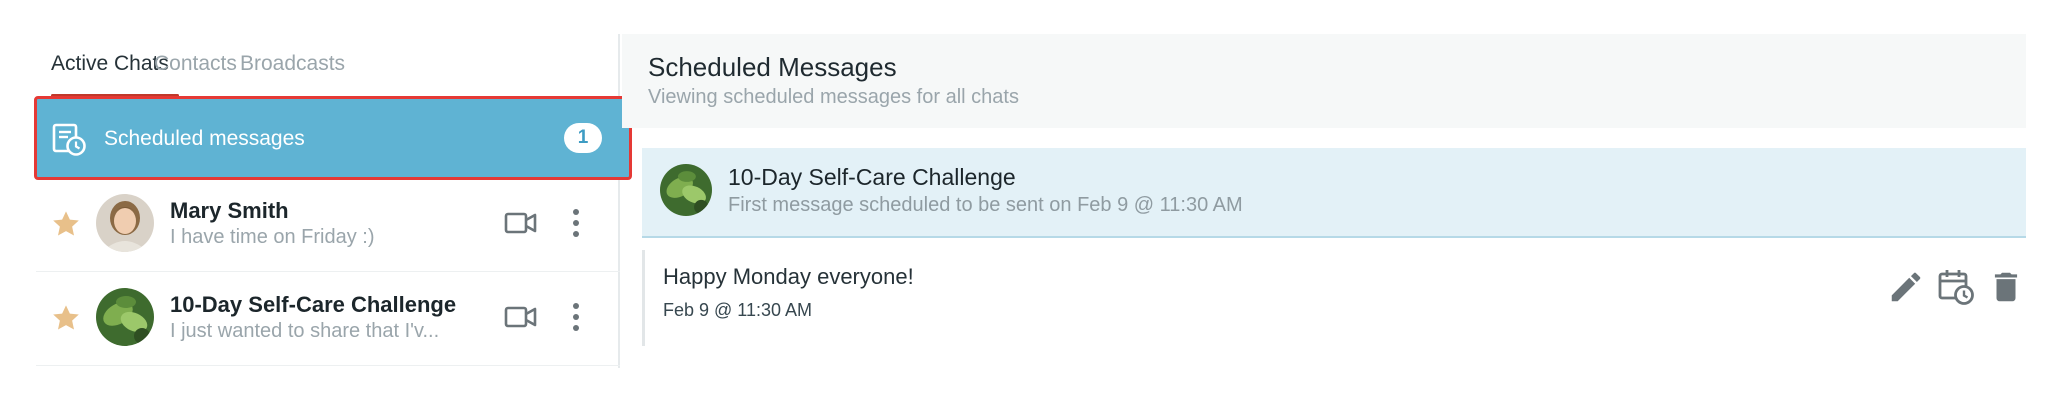 The height and width of the screenshot is (401, 2048). Describe the element at coordinates (272, 237) in the screenshot. I see `chat-preview: I have time on Friday :)` at that location.